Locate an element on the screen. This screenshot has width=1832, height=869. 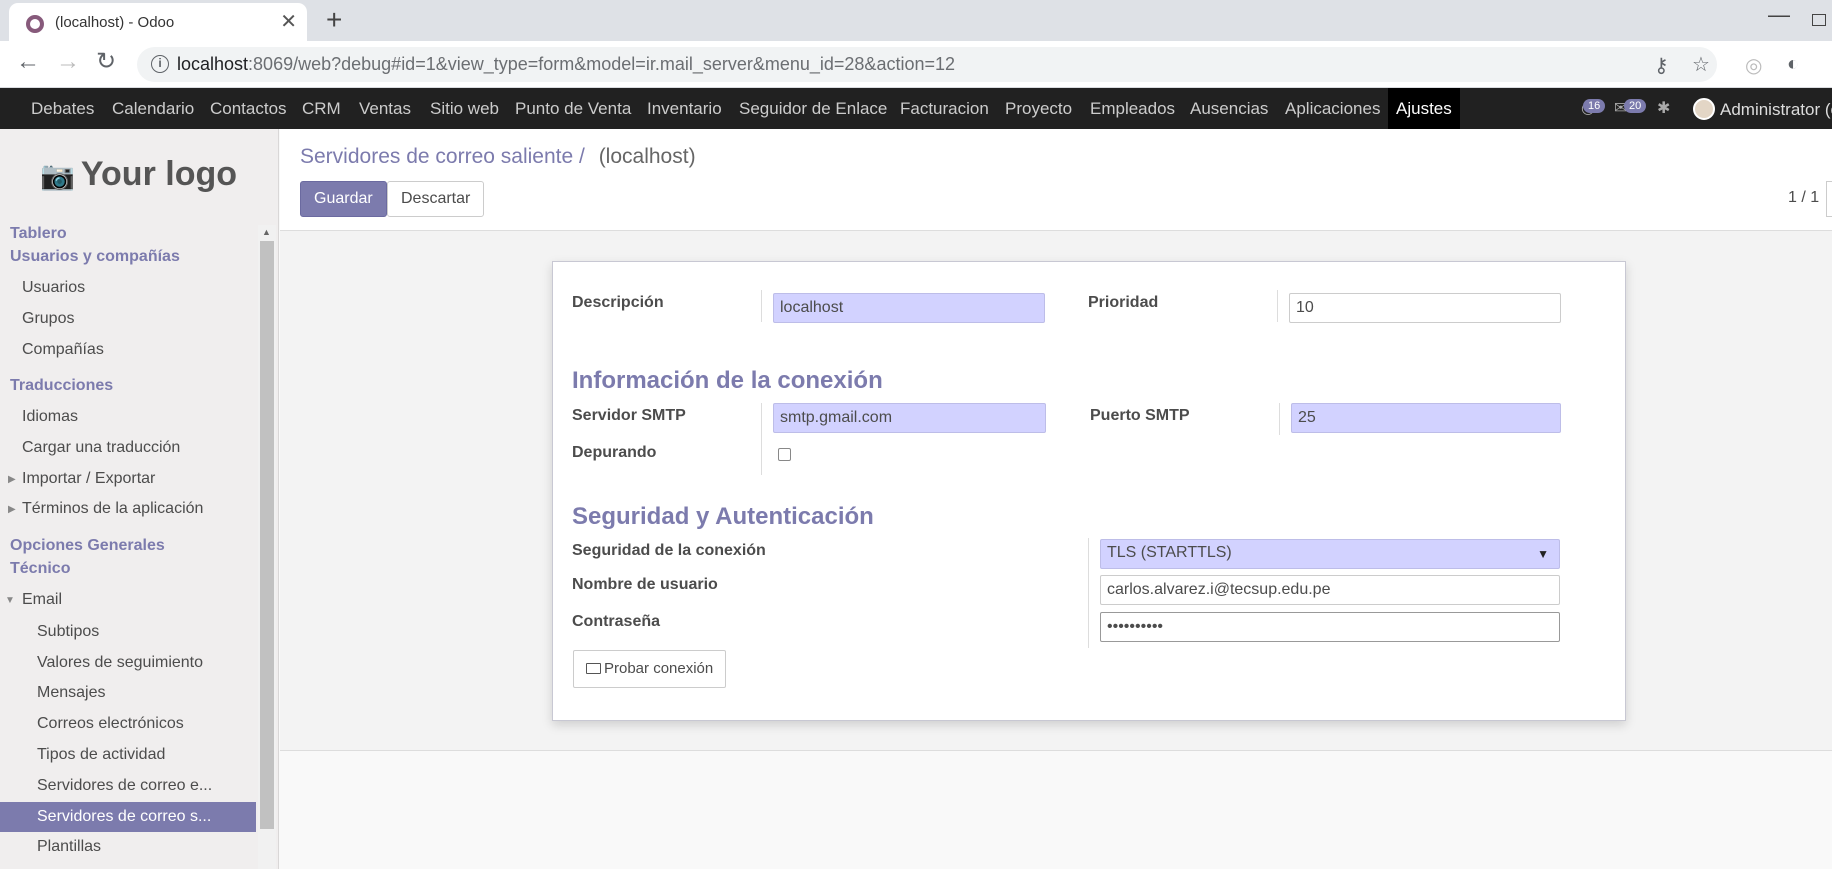
menu-ajustes: Ajustes is located at coordinates (1424, 108).